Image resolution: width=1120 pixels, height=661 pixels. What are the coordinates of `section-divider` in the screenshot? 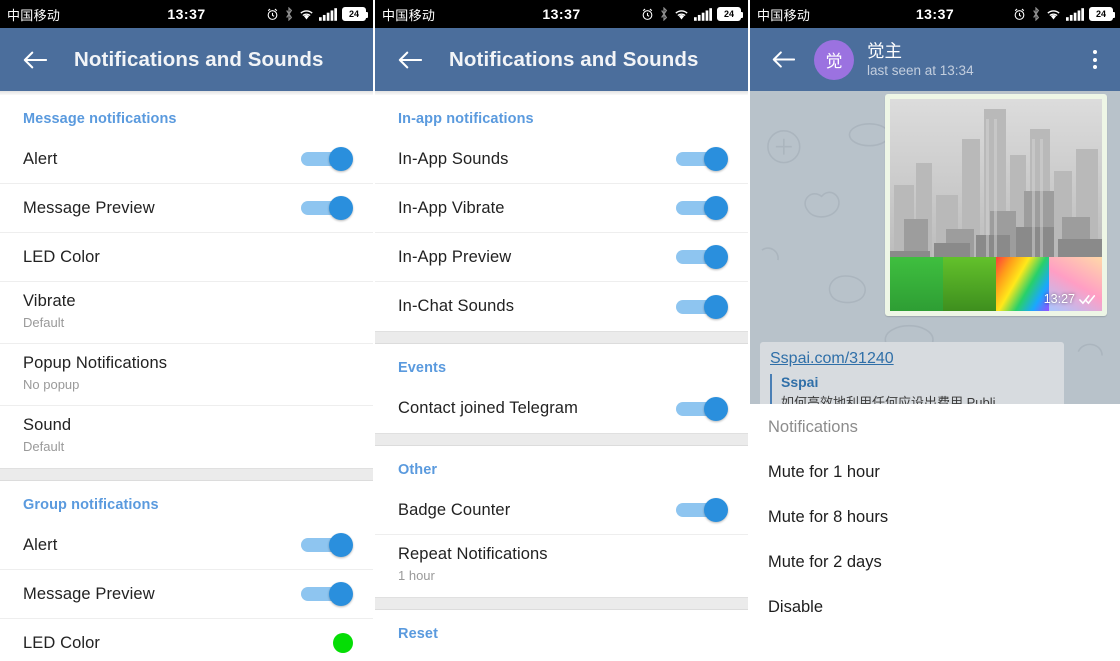 It's located at (561, 337).